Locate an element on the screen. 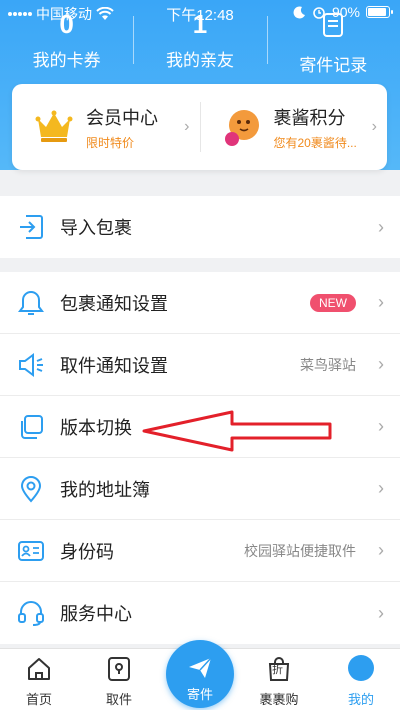 The image size is (400, 710). tab-pickup-label: 取件 is located at coordinates (118, 699).